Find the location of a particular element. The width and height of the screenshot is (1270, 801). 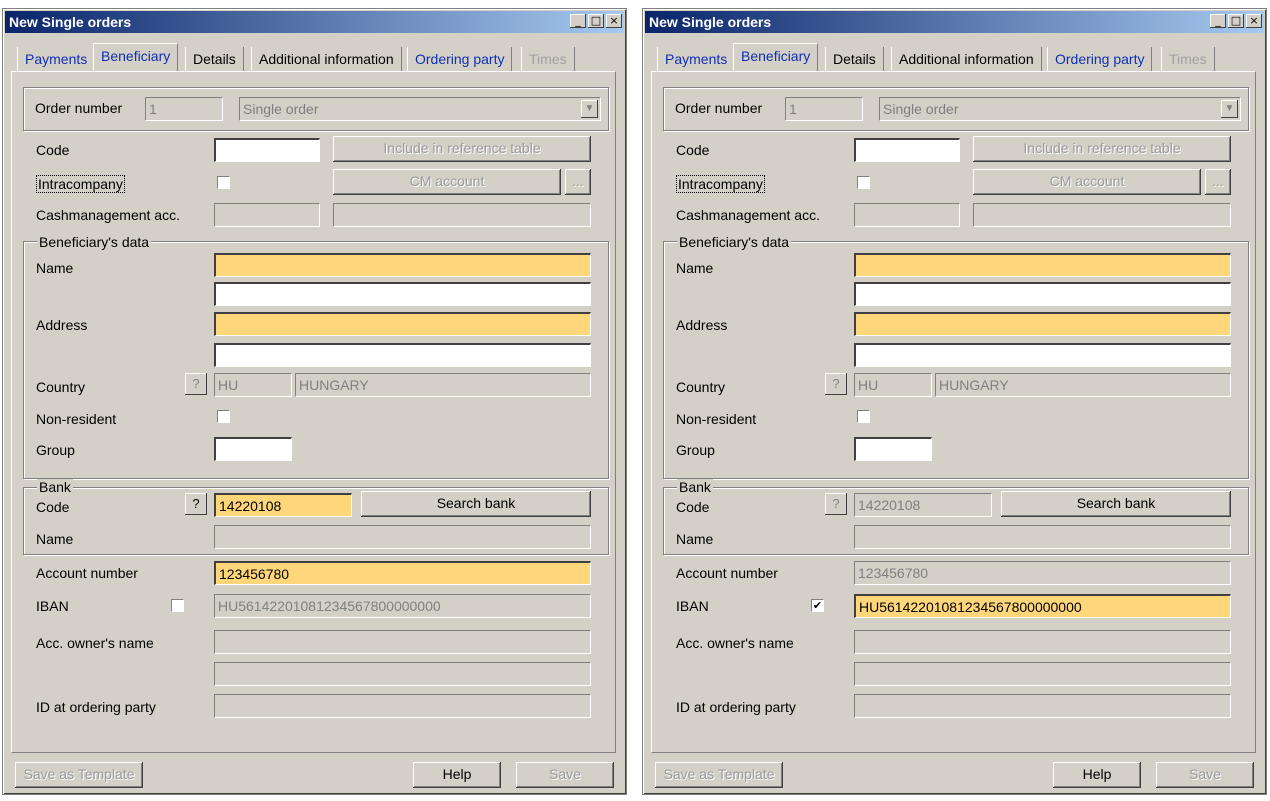

id-ordering-party-label: ID at ordering party is located at coordinates (96, 707).